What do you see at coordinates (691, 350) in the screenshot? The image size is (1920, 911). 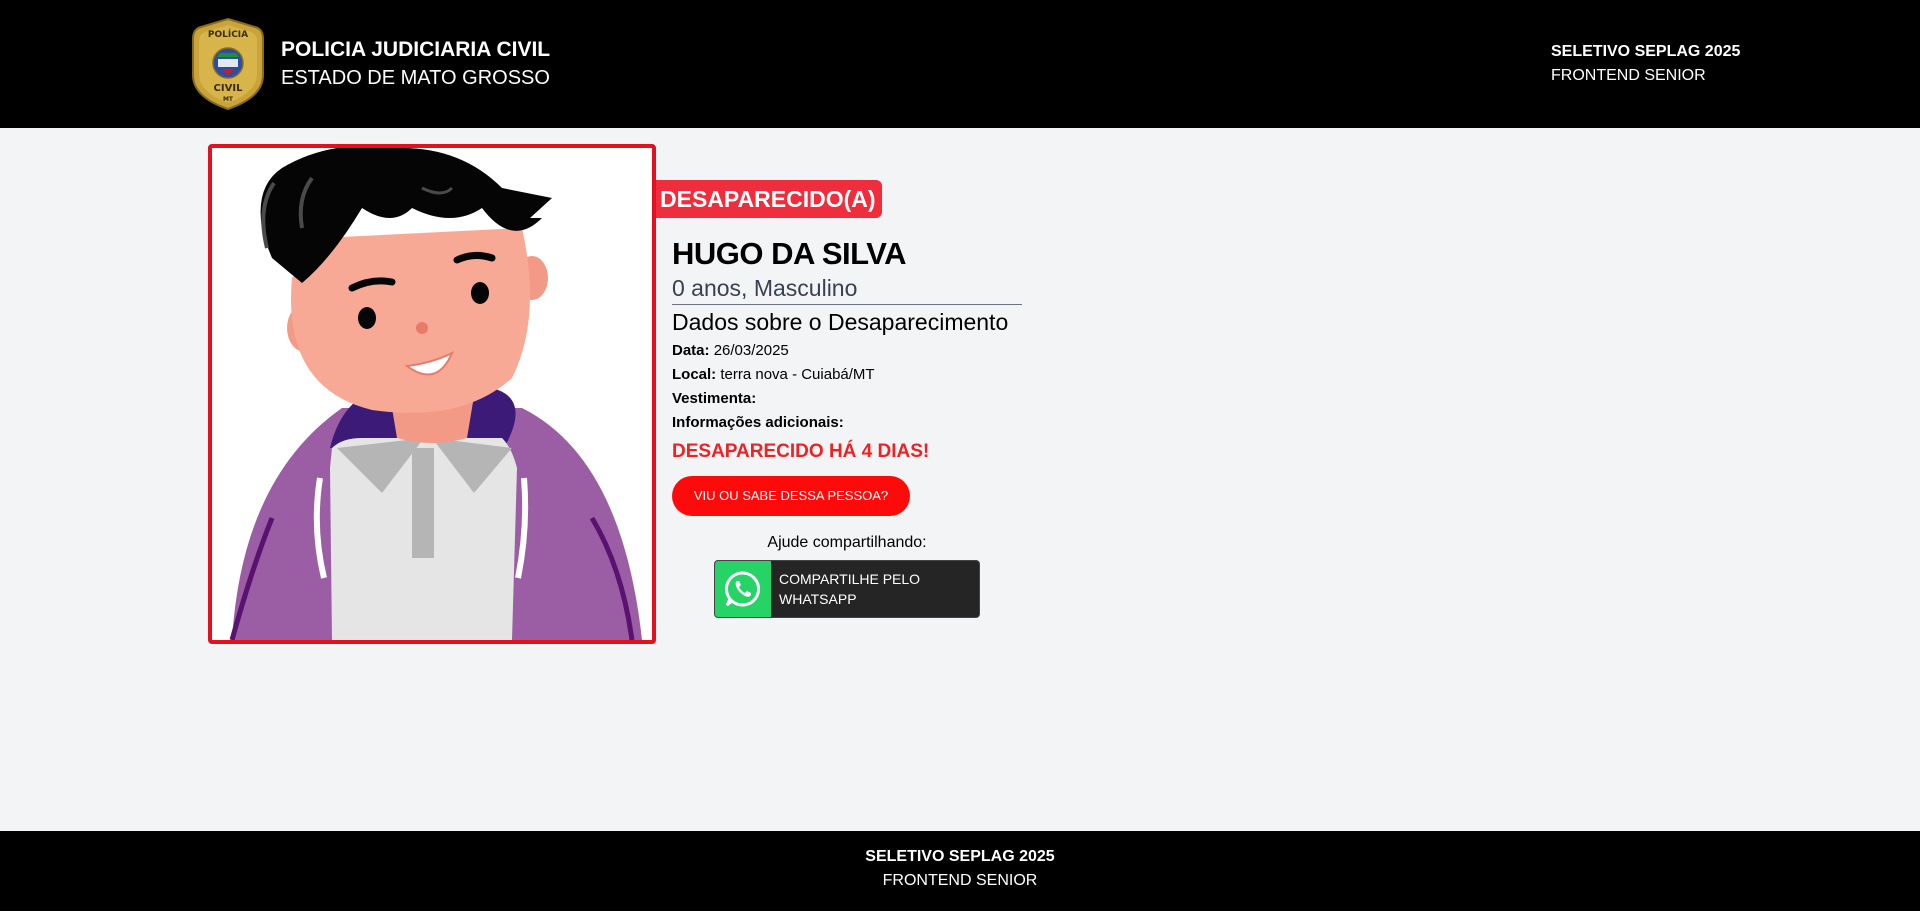 I see `field-date-label: Data:` at bounding box center [691, 350].